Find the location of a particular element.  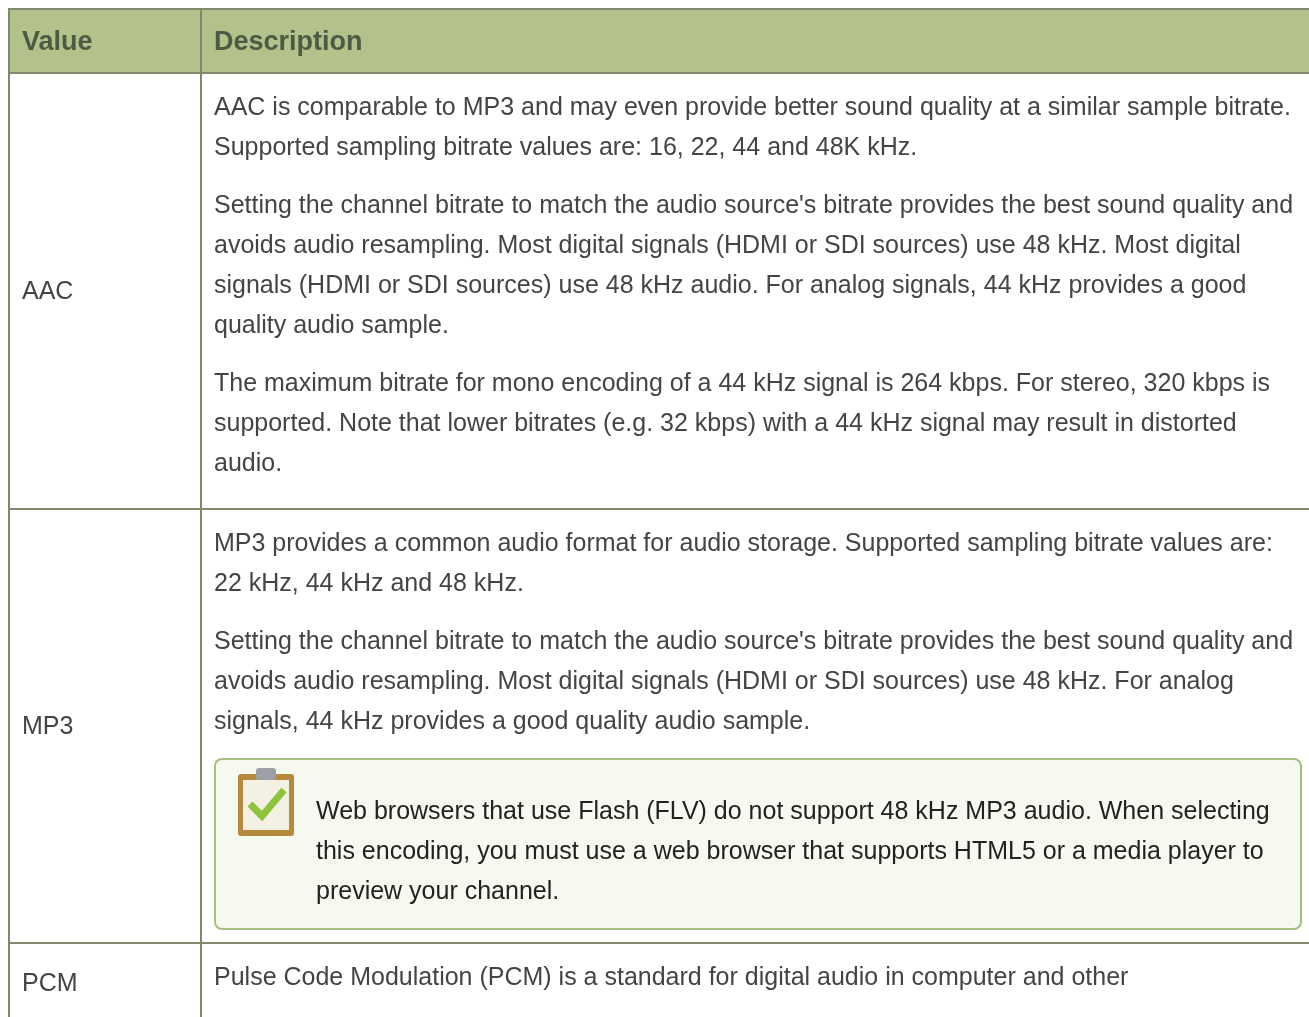

description-paragraph: AAC is comparable to MP3 and may even provide better sound quality at a similar sample bitrate. Supported sampling bitrate values are: 16, 22, 44 and 48K kHz. is located at coordinates (753, 126).